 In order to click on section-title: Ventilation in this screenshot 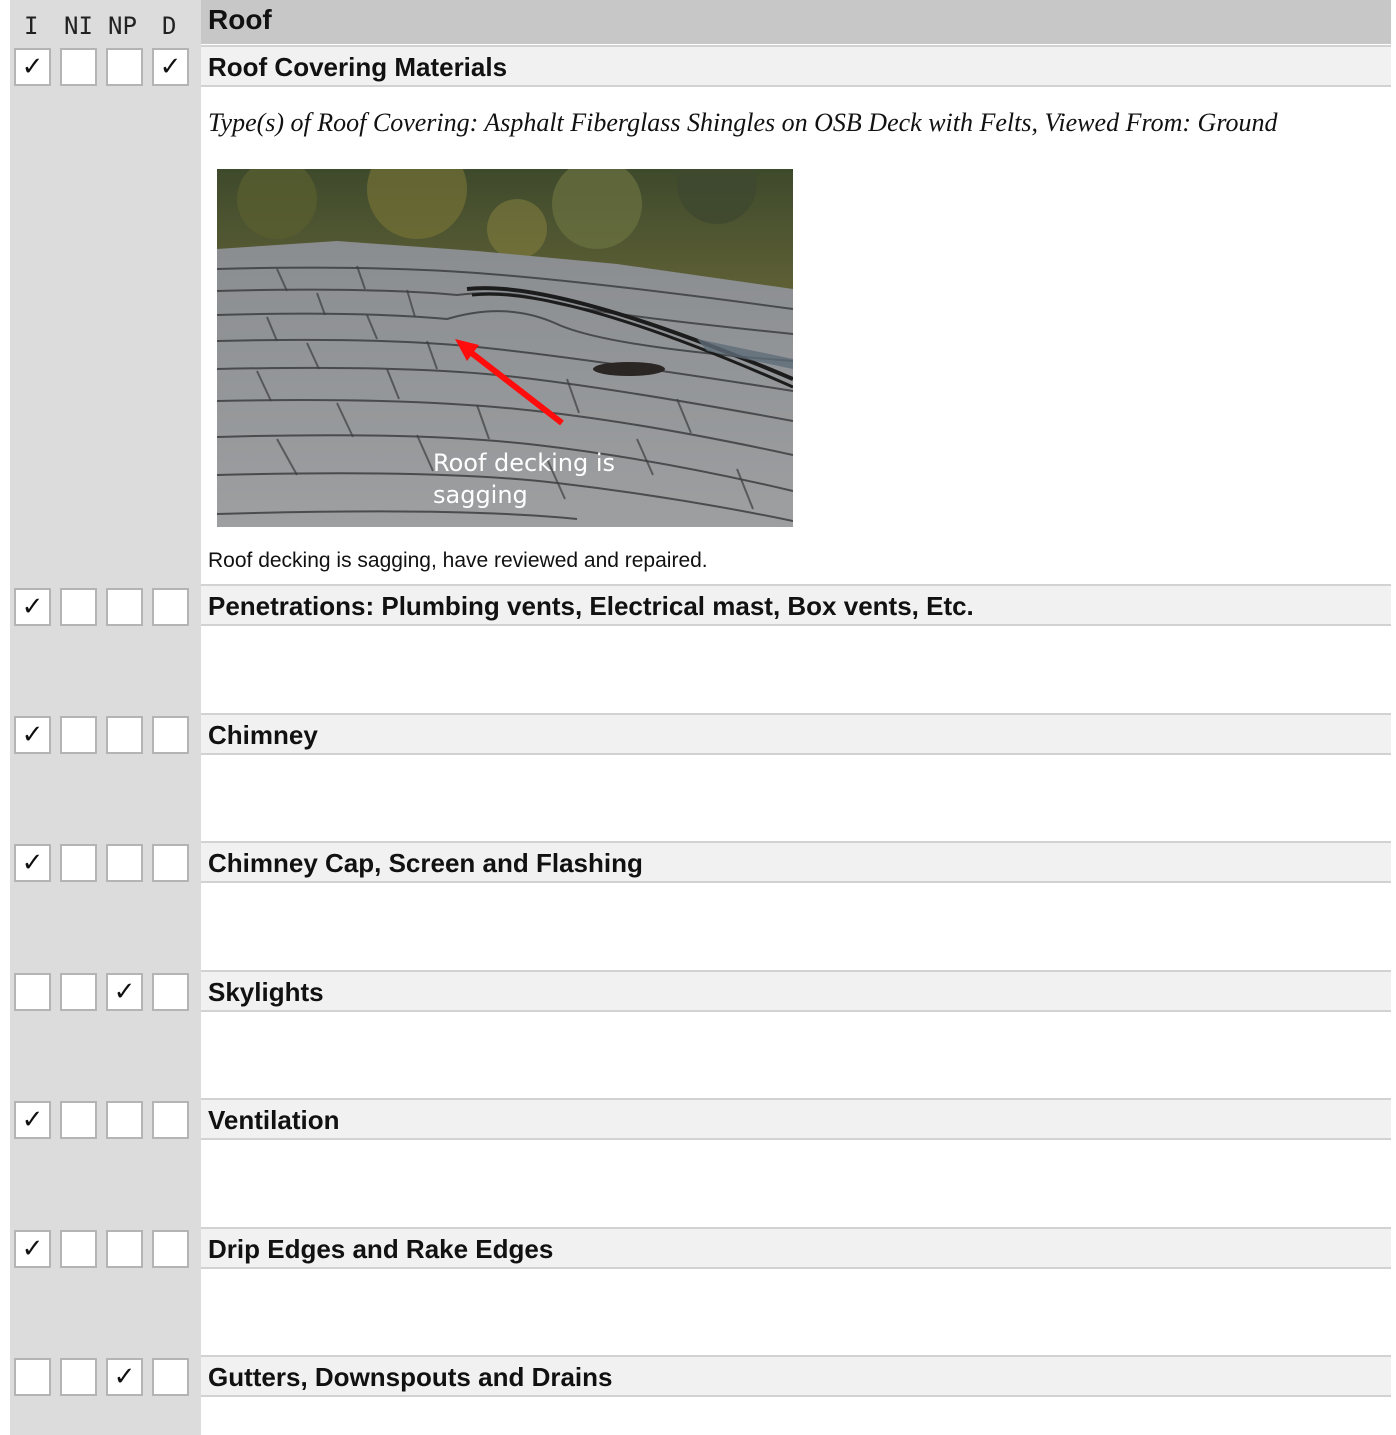, I will do `click(274, 1120)`.